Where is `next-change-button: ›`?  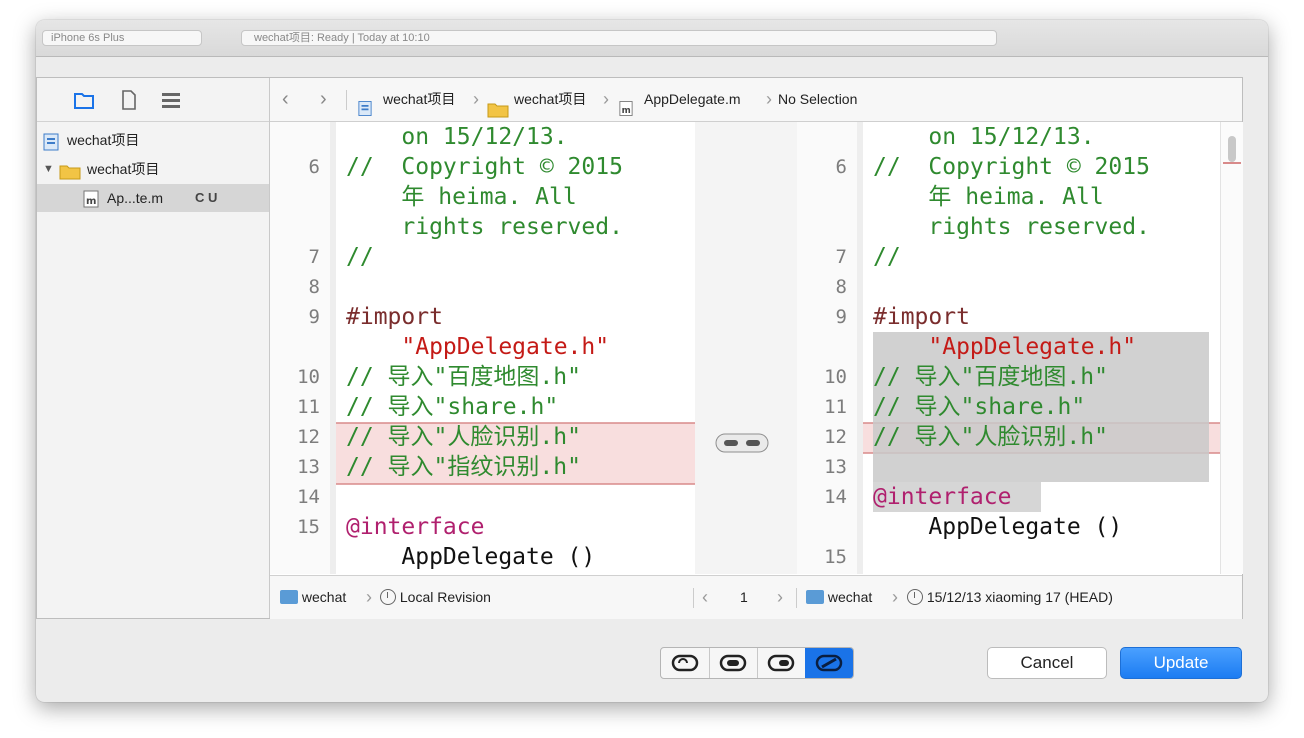
next-change-button: › is located at coordinates (780, 597).